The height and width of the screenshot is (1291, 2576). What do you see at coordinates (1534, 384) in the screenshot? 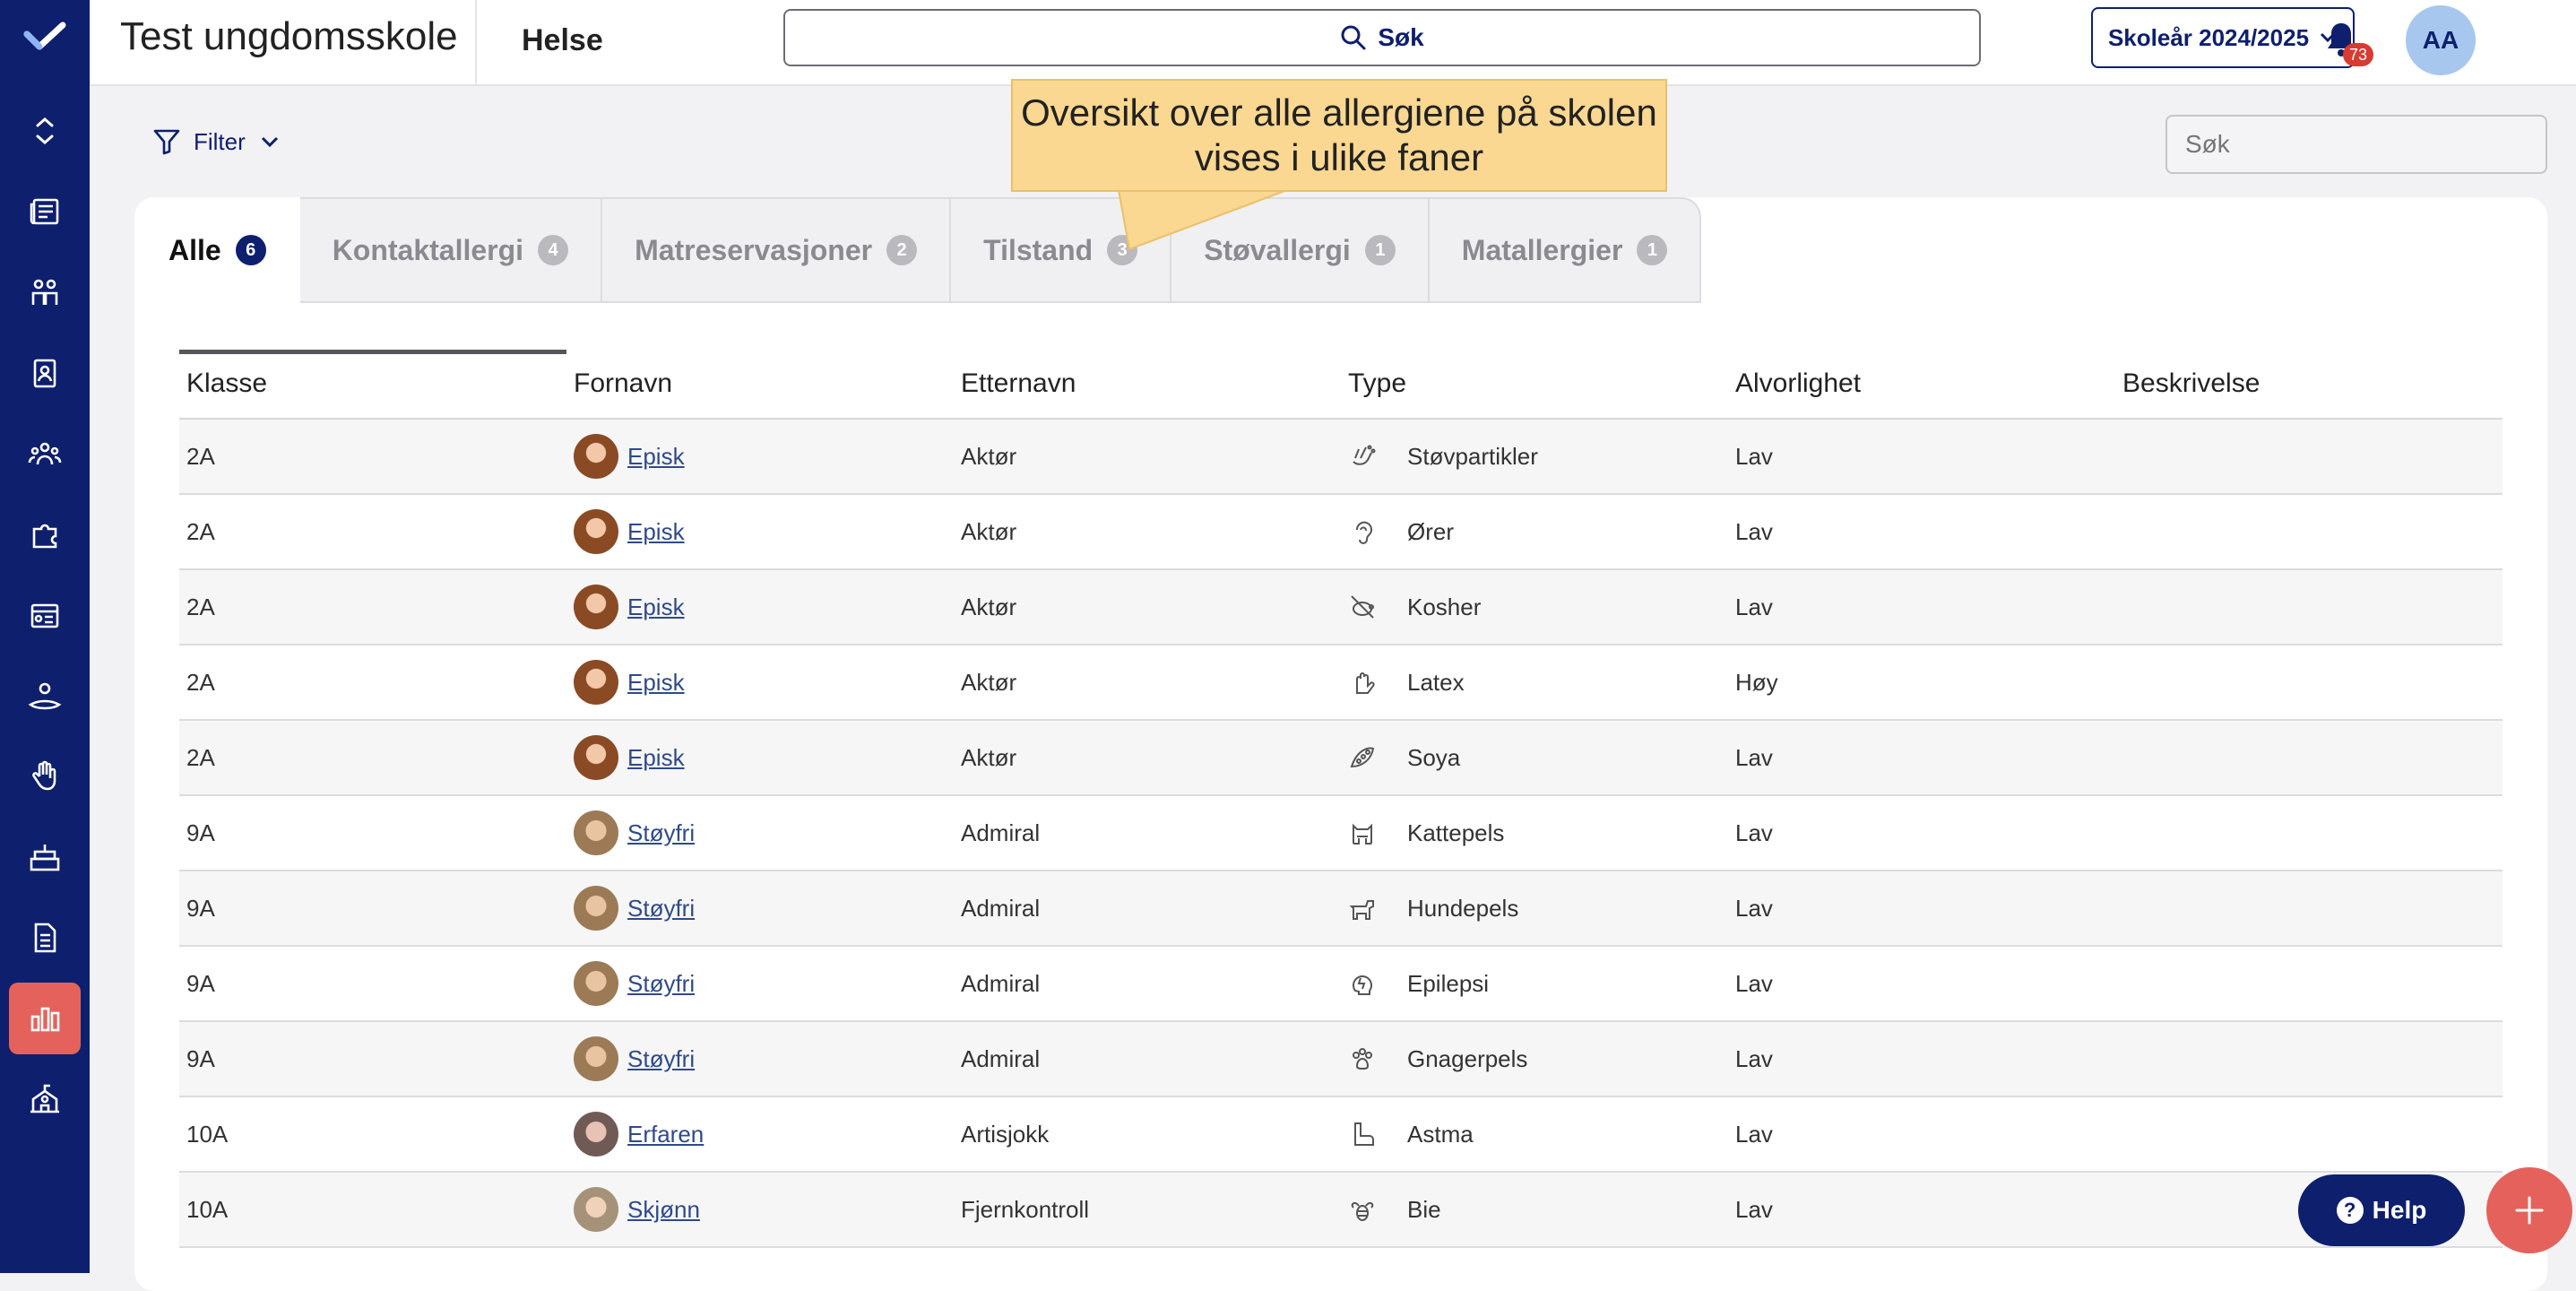
I see `column-header-type: Type` at bounding box center [1534, 384].